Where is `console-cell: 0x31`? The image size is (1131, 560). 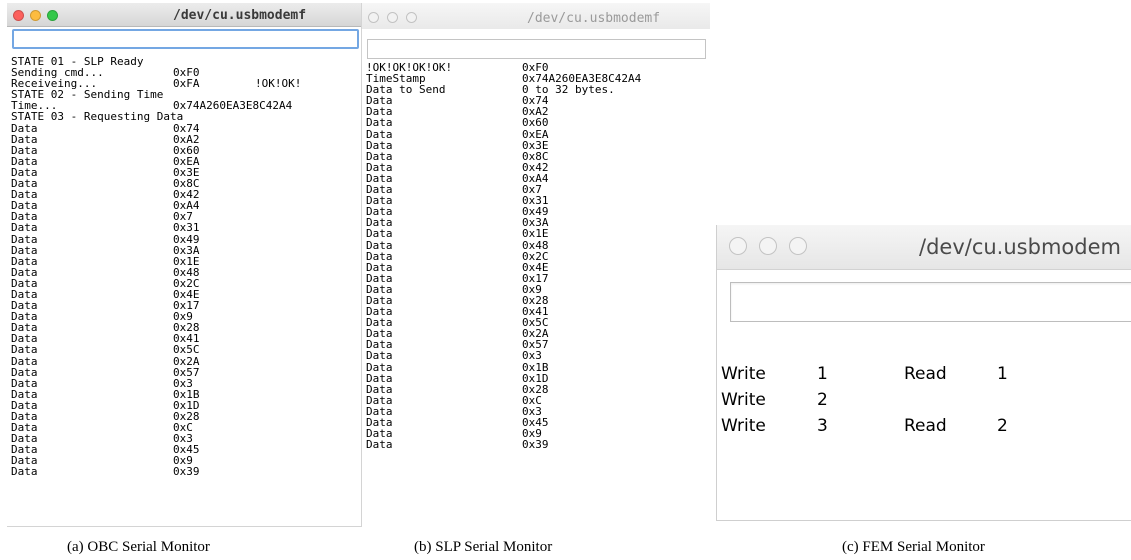 console-cell: 0x31 is located at coordinates (186, 228).